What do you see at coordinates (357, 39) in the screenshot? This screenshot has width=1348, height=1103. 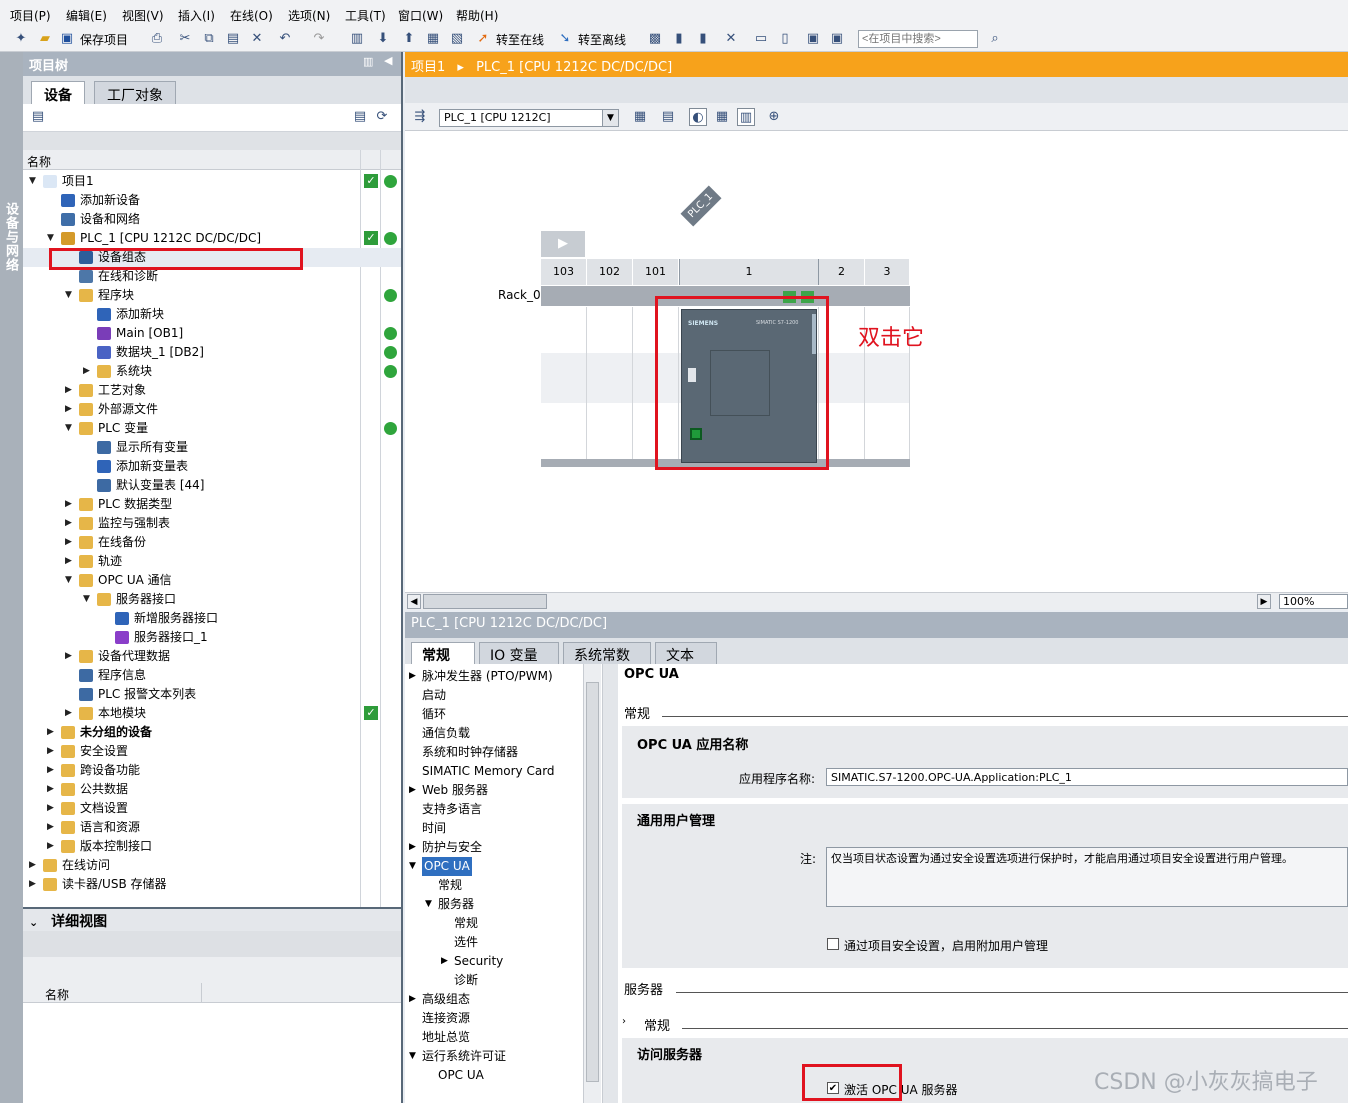 I see `split-editor-icon: ▥` at bounding box center [357, 39].